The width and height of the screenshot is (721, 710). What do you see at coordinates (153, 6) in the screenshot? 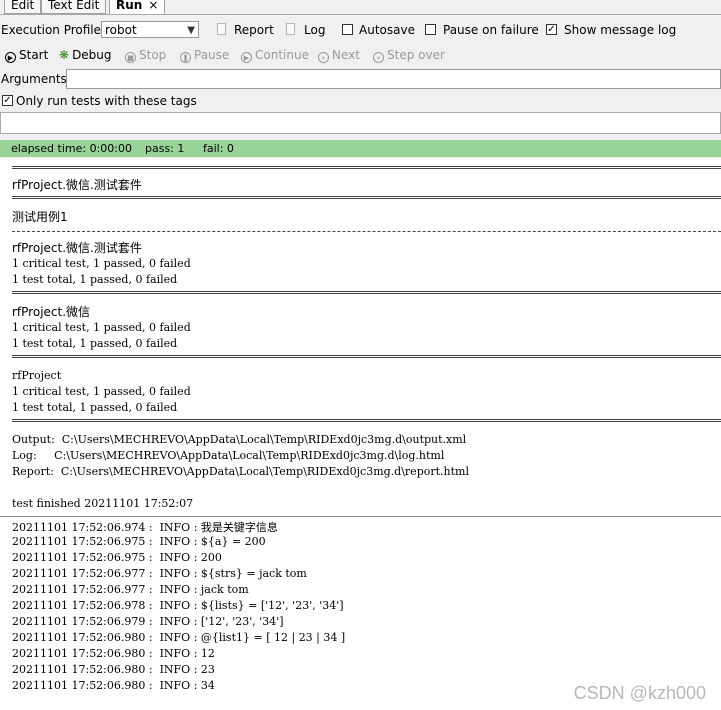
I see `close-tab-icon: ×` at bounding box center [153, 6].